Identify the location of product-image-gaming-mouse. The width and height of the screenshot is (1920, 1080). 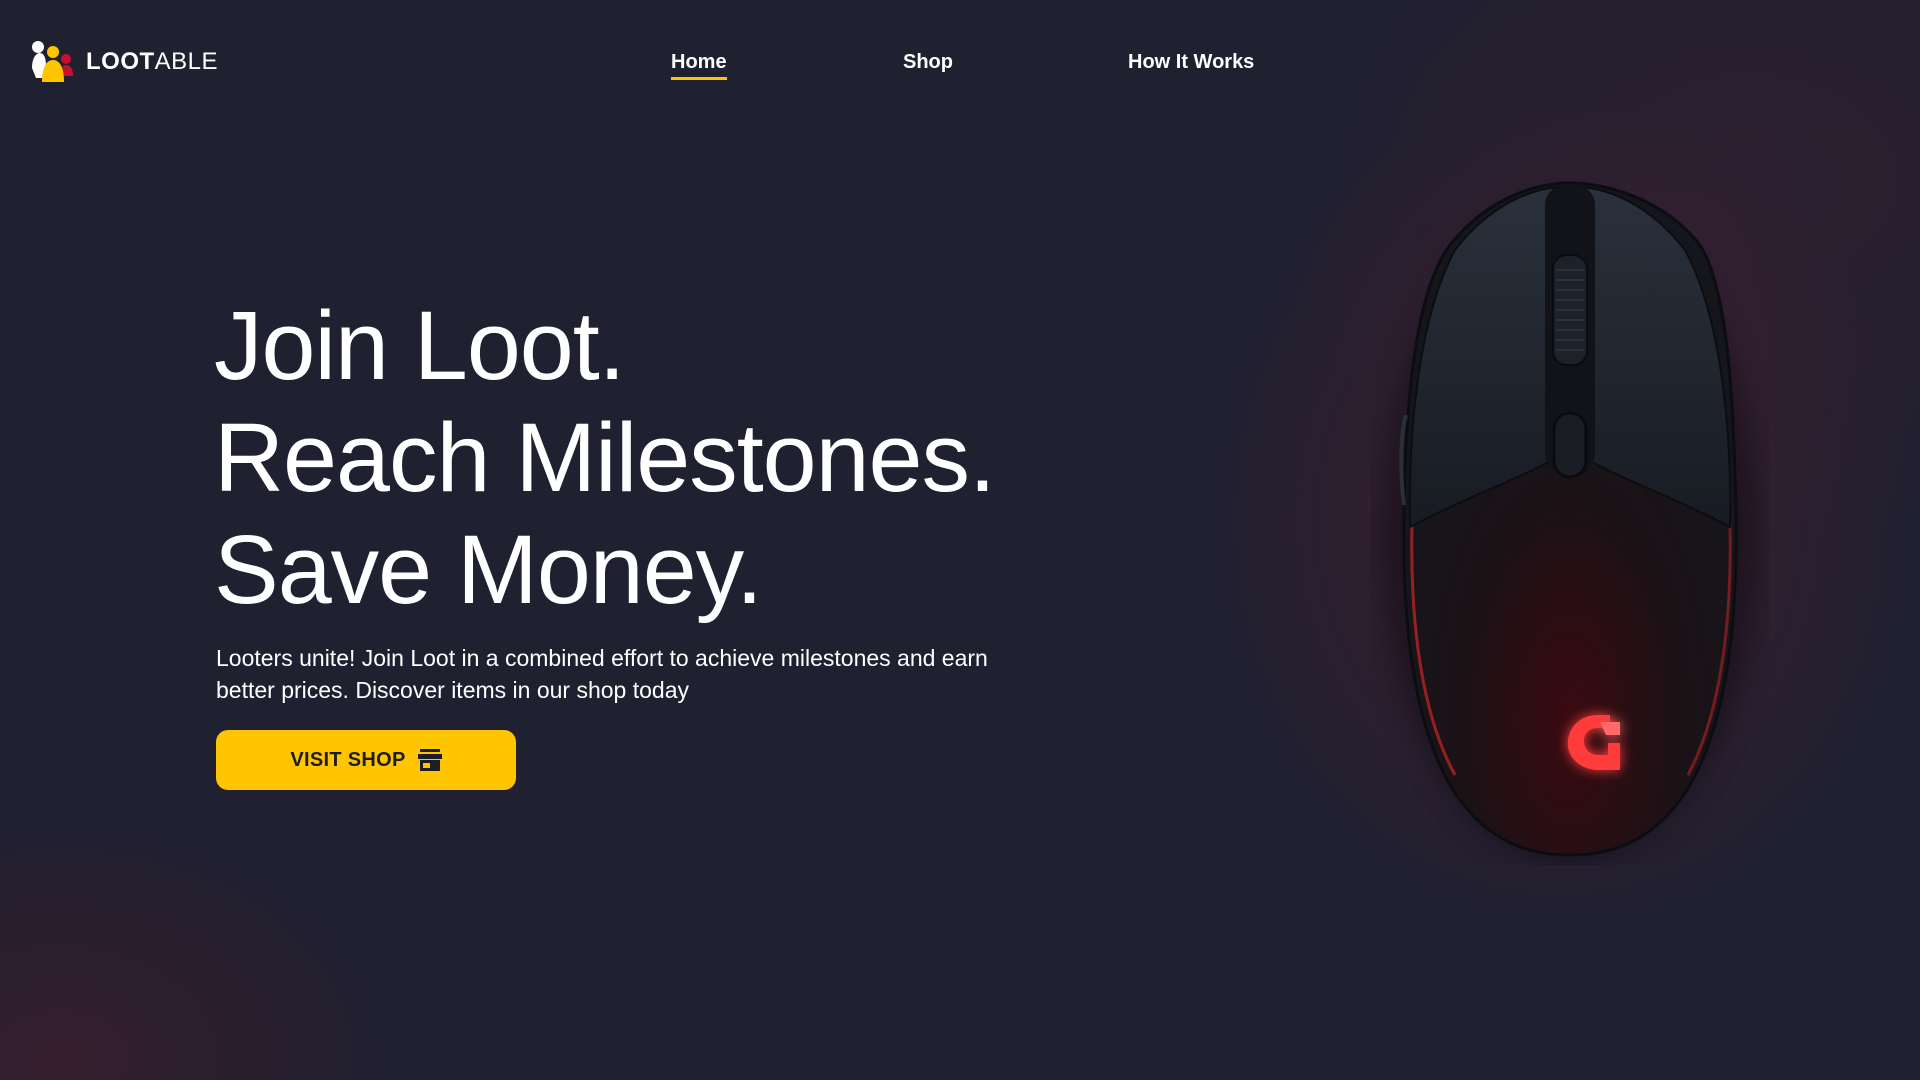
(1570, 520).